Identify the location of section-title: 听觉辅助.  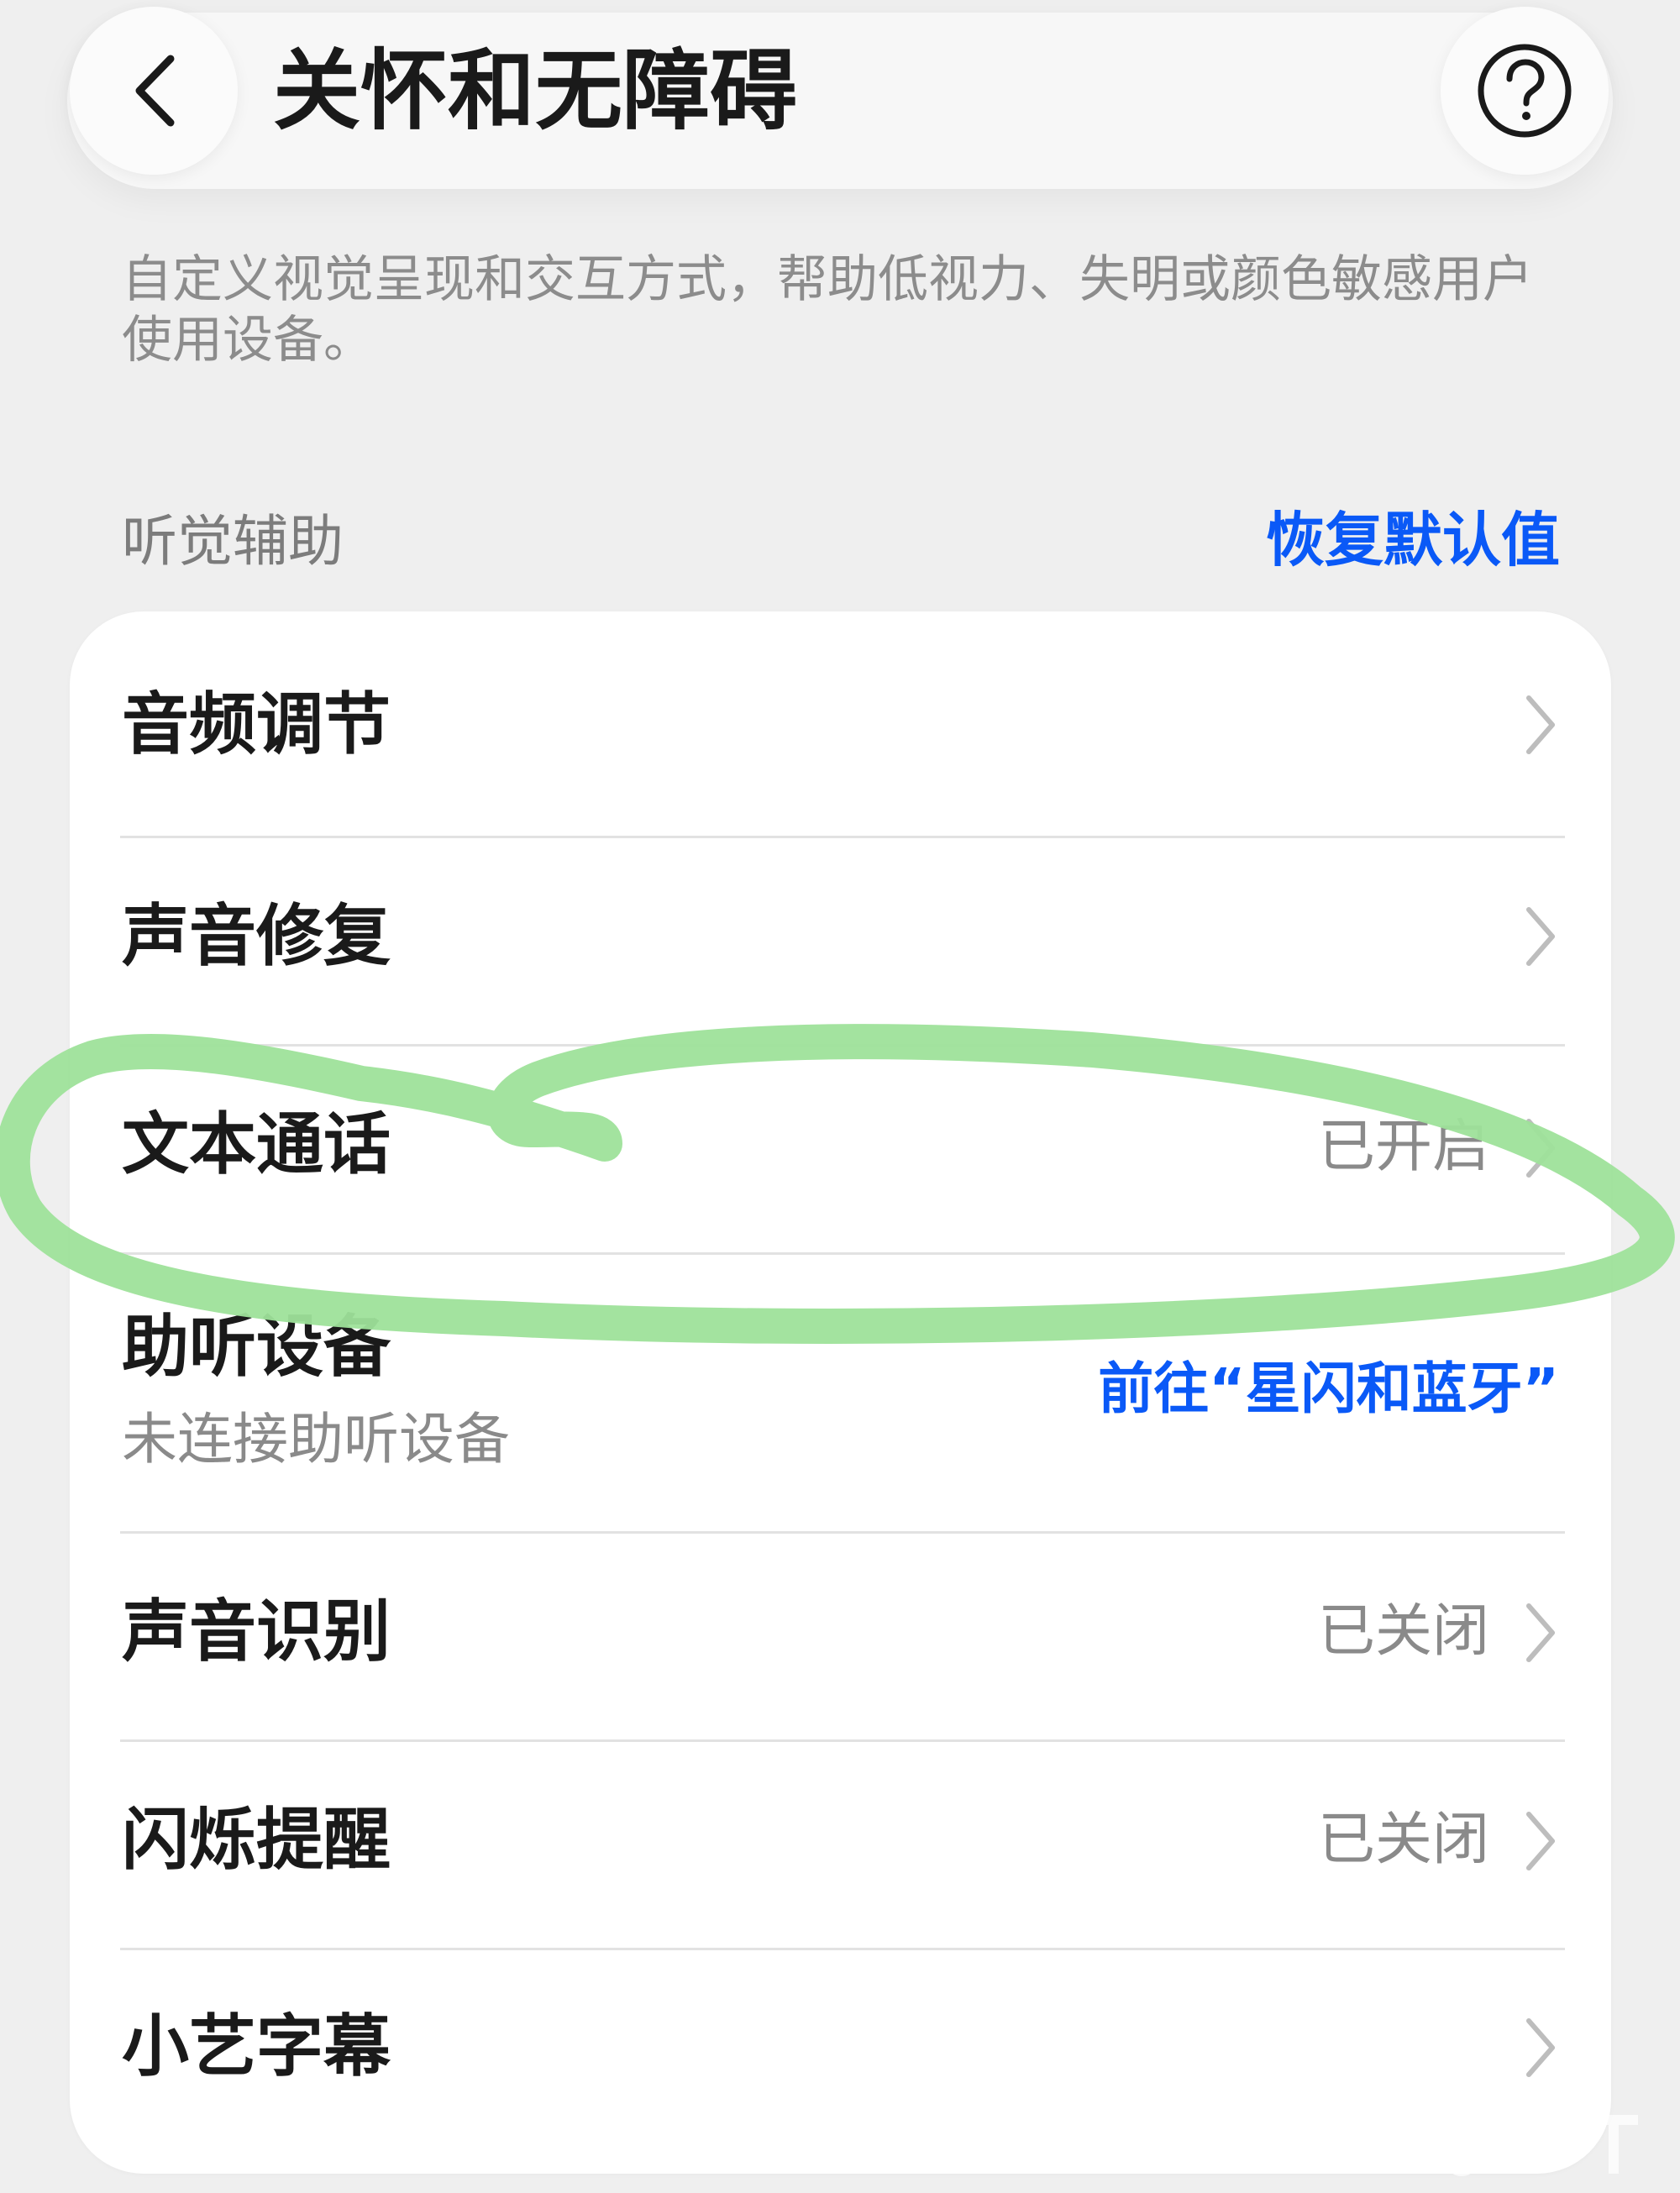
(233, 541).